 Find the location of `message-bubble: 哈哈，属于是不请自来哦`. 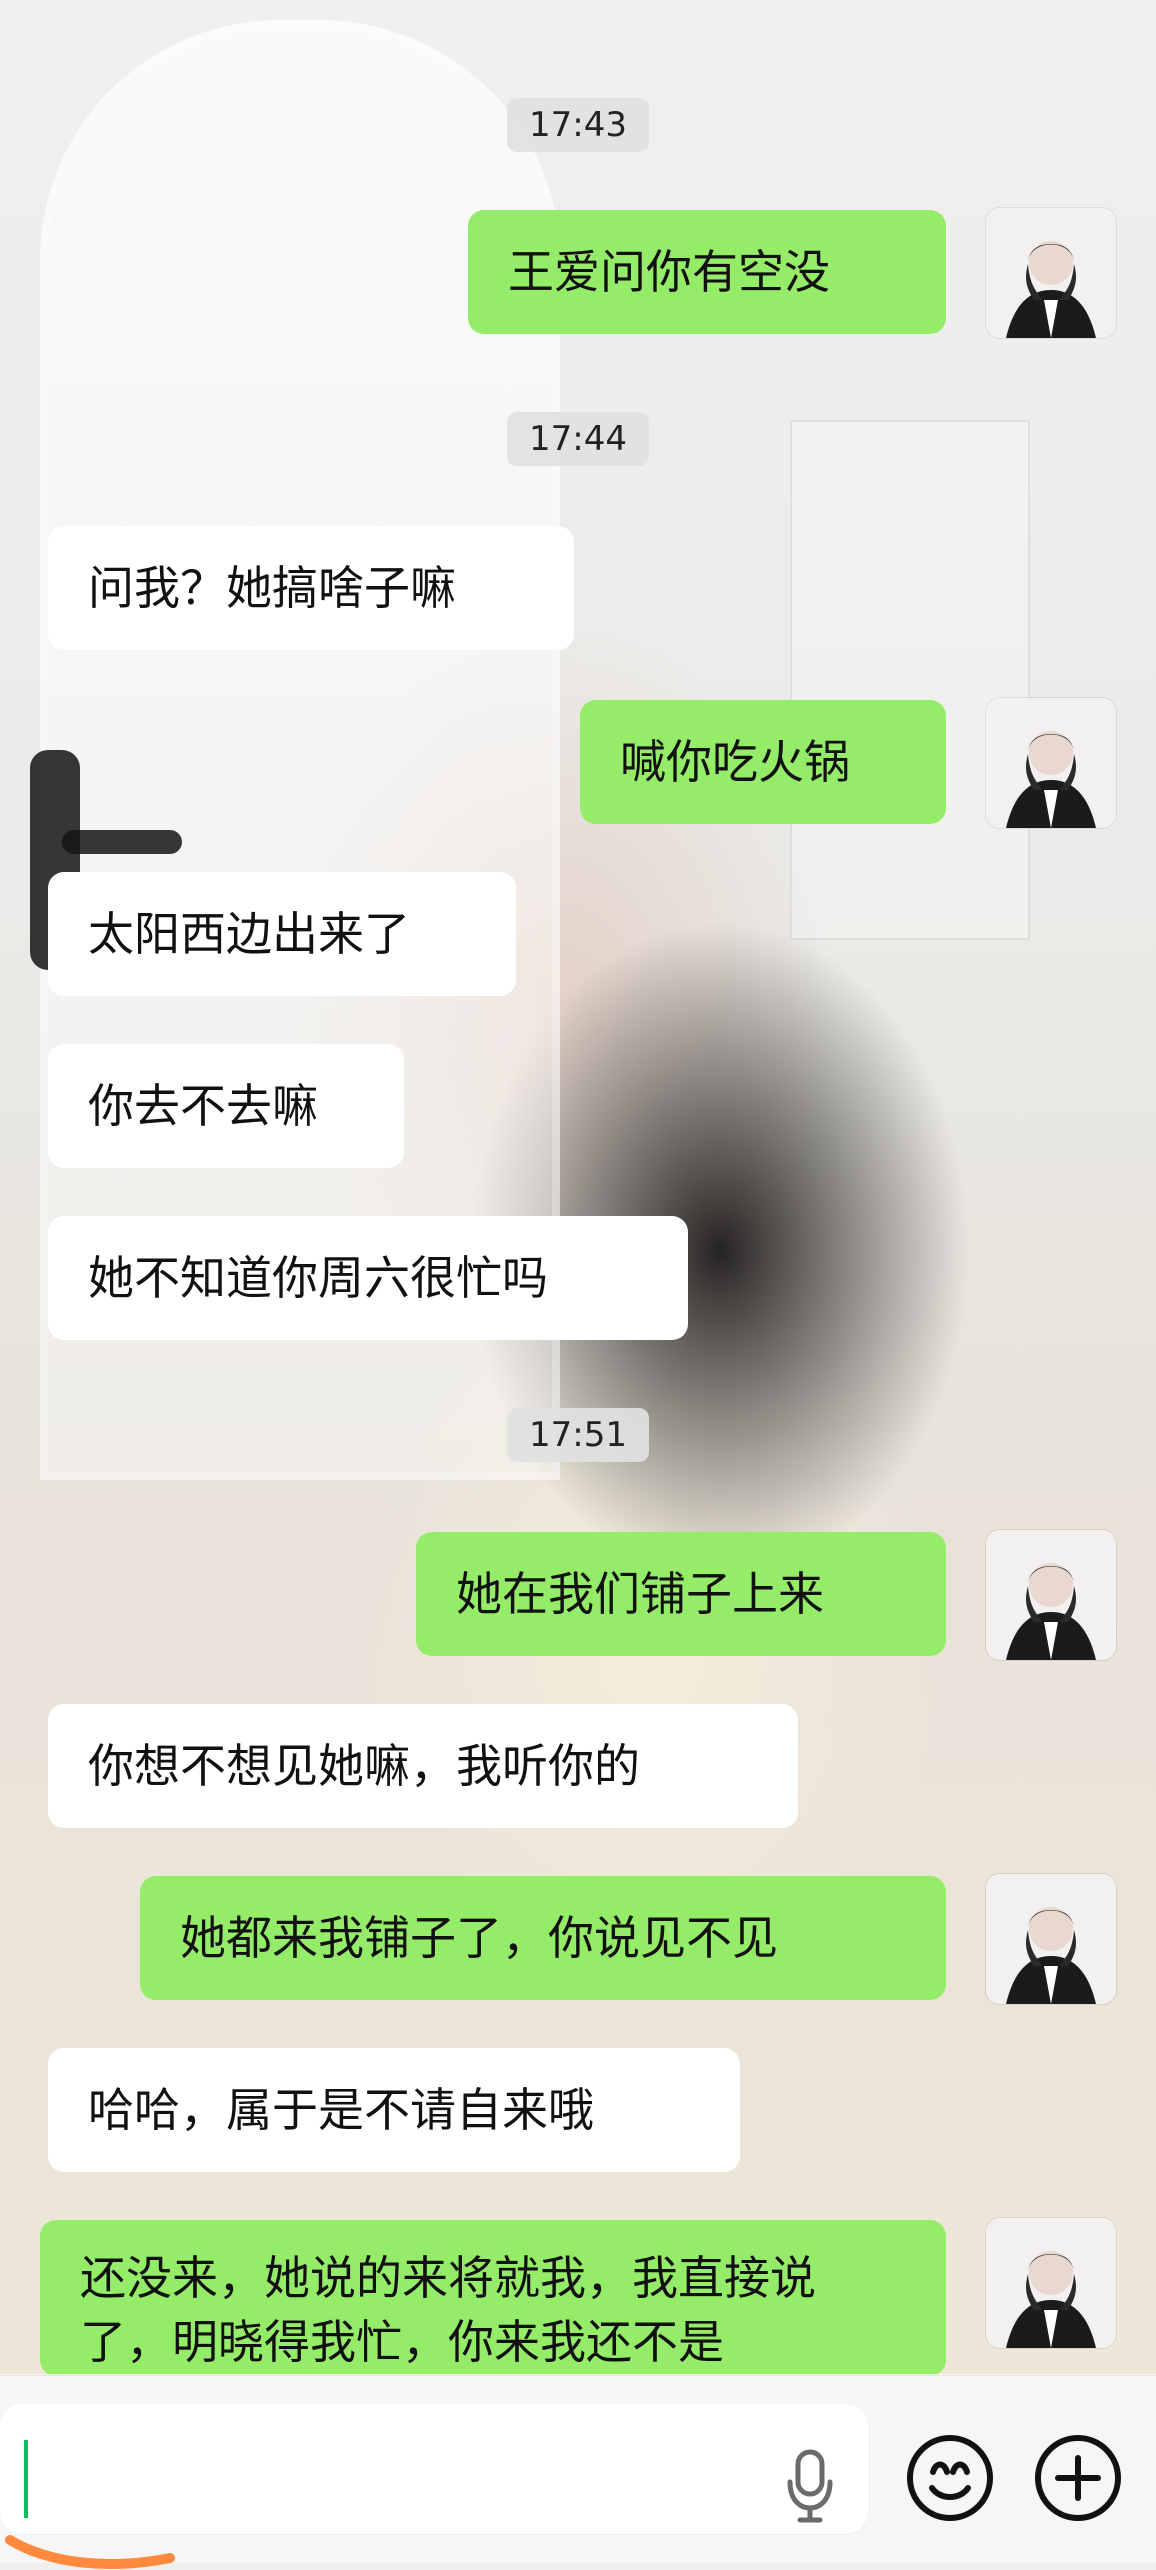

message-bubble: 哈哈，属于是不请自来哦 is located at coordinates (394, 2110).